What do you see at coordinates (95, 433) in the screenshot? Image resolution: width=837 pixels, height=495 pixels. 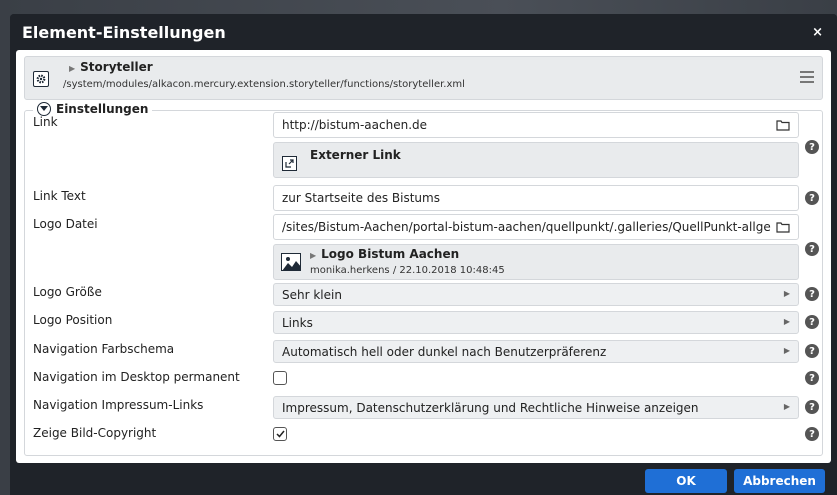 I see `copyright-label: Zeige Bild-Copyright` at bounding box center [95, 433].